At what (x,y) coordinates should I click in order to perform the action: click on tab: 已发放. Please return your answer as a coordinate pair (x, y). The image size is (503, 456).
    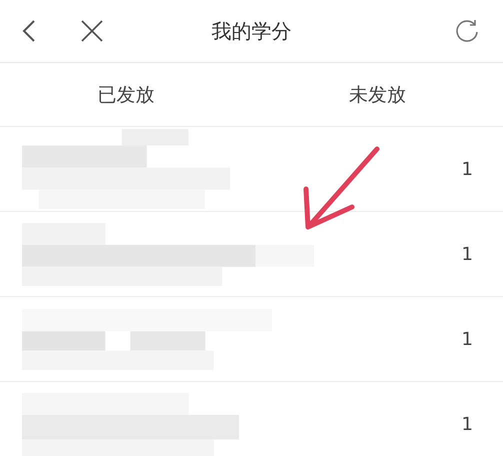
    Looking at the image, I should click on (126, 94).